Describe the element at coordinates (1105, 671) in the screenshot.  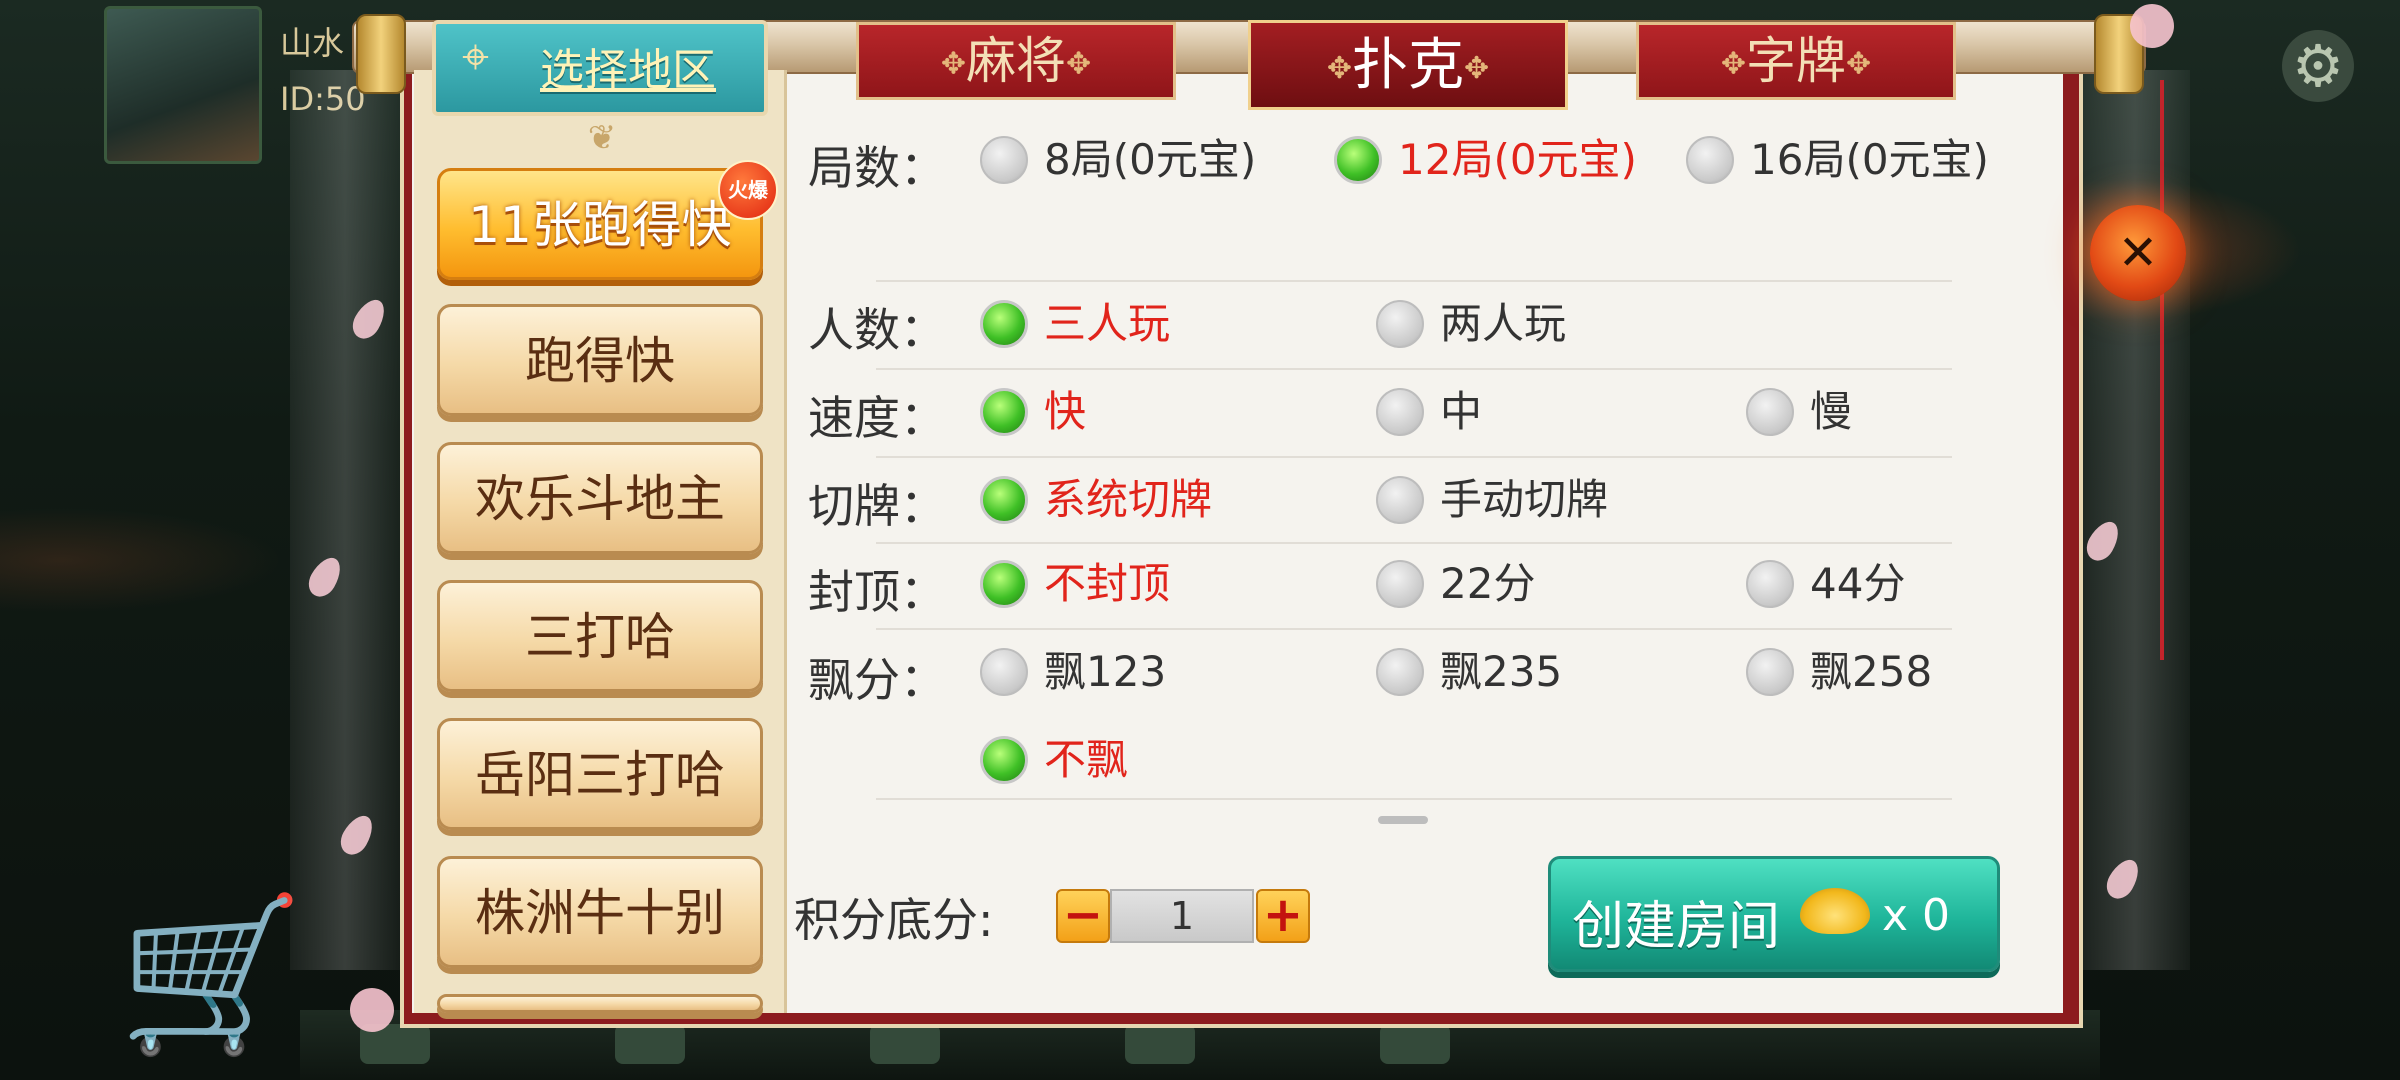
I see `option-label: 飘123` at that location.